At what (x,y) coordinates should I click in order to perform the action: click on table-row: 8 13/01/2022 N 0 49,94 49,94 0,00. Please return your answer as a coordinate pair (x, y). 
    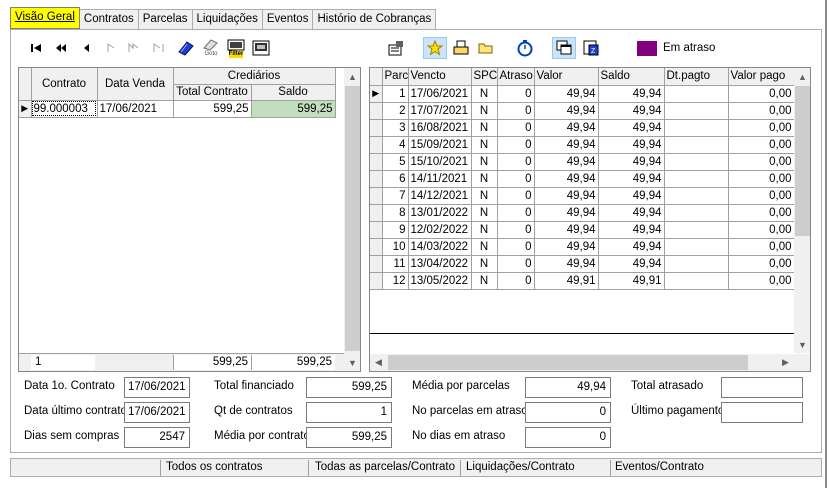
    Looking at the image, I should click on (582, 213).